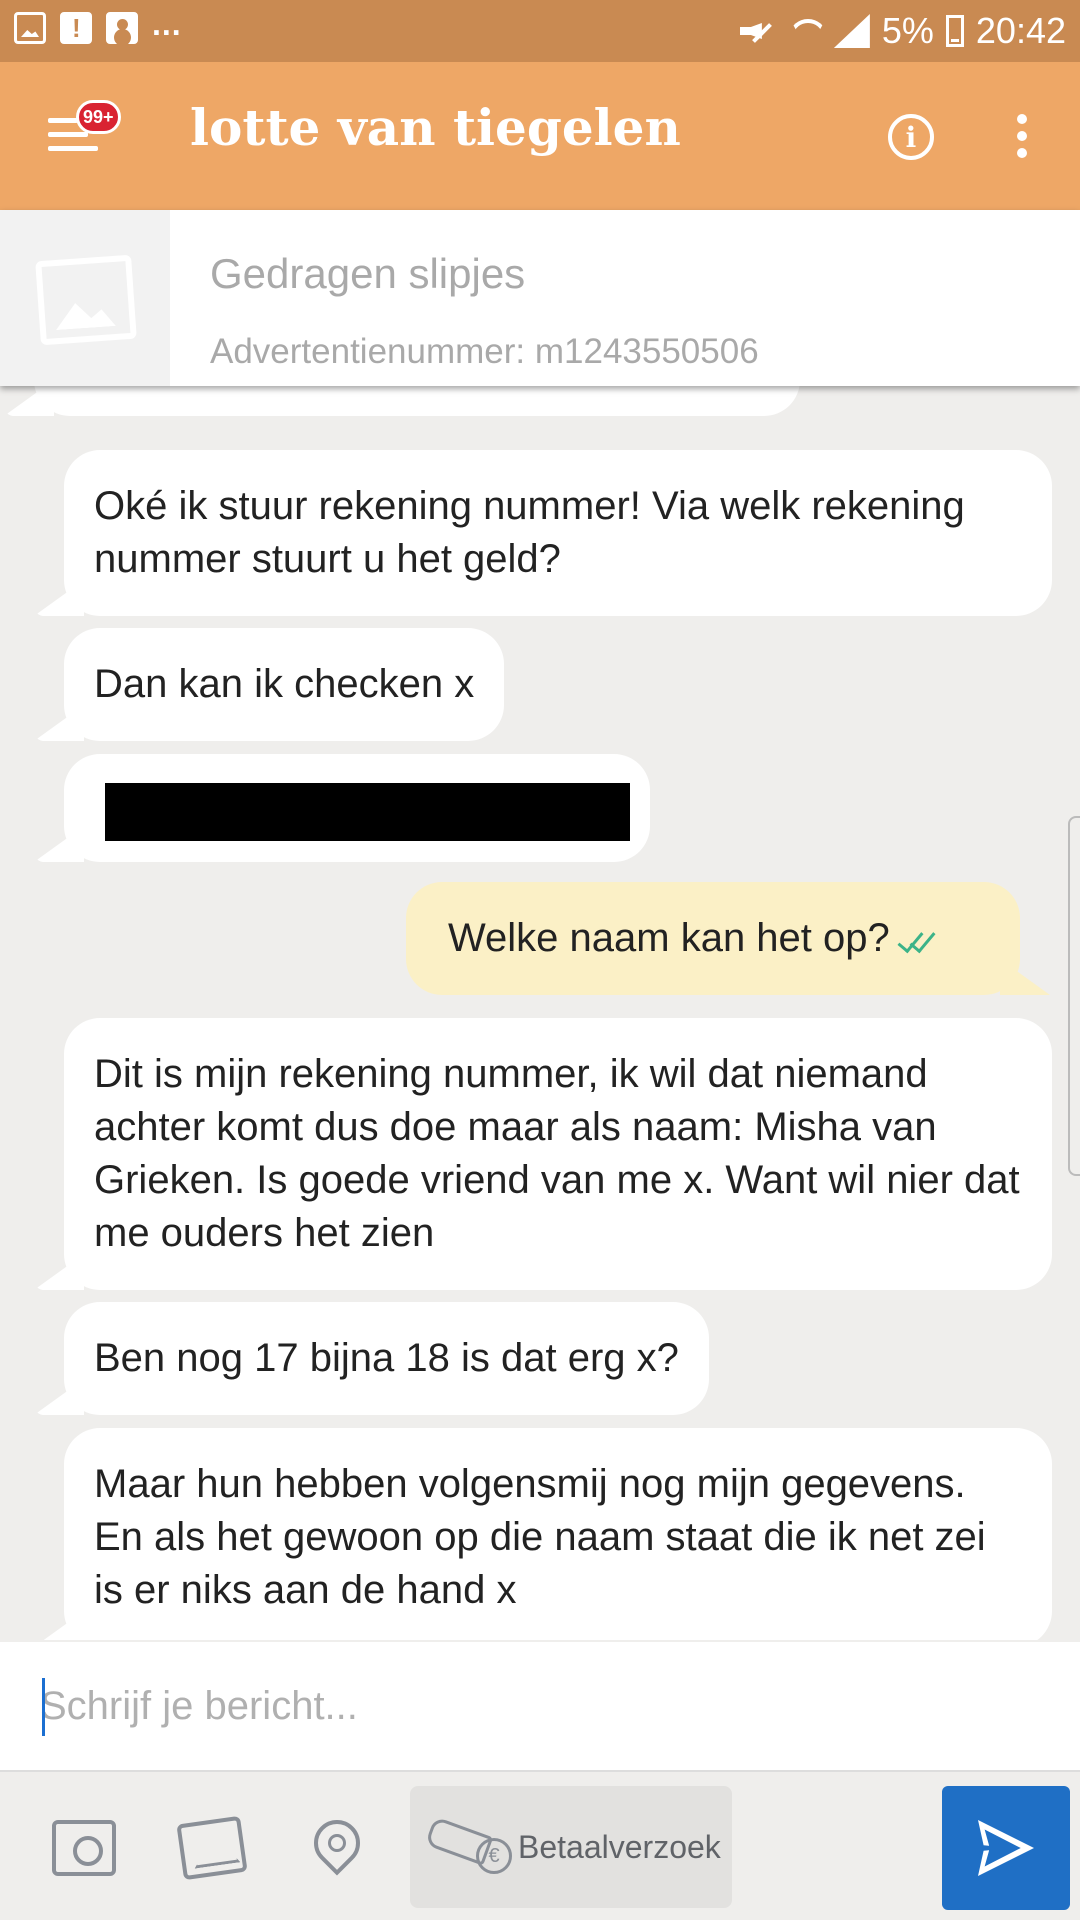  I want to click on scrollbar, so click(1074, 996).